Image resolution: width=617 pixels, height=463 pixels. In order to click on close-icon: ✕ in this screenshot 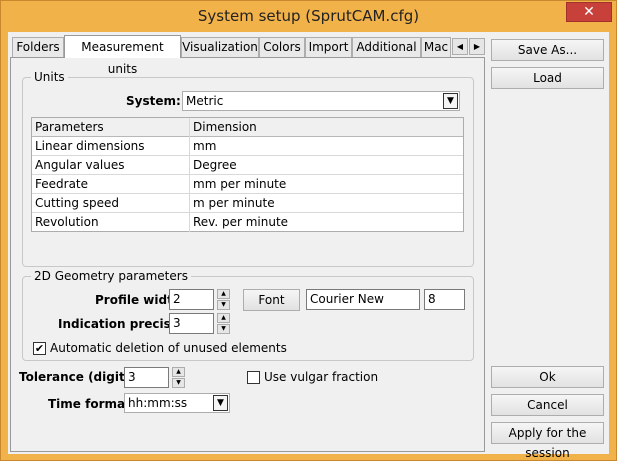, I will do `click(589, 12)`.